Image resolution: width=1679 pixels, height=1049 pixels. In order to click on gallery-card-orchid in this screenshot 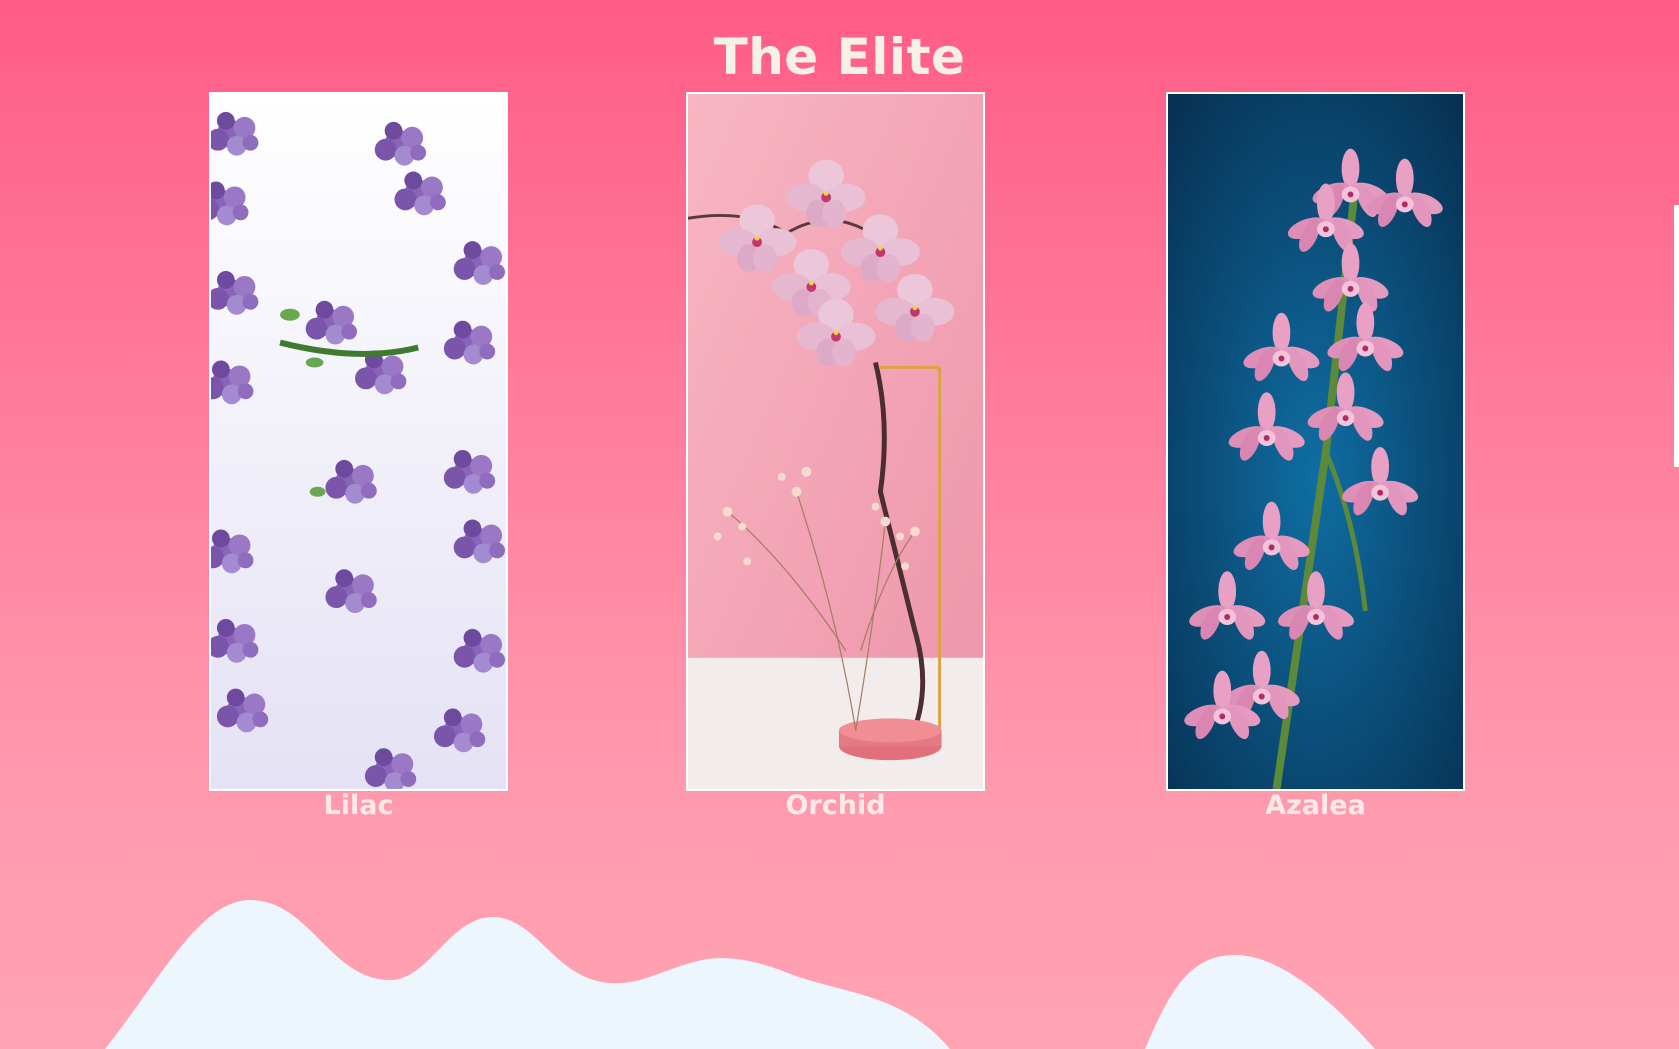, I will do `click(835, 441)`.